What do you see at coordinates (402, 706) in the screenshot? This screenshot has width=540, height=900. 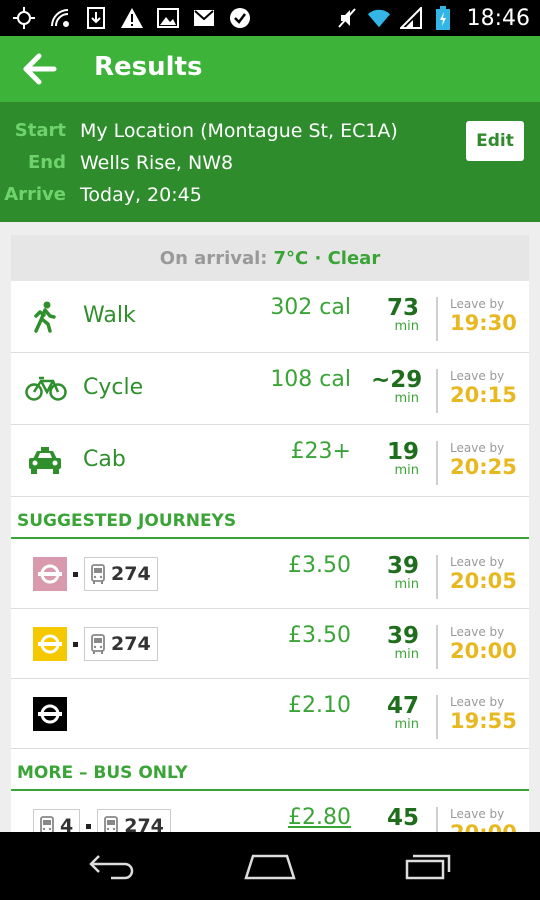 I see `duration-value: 47` at bounding box center [402, 706].